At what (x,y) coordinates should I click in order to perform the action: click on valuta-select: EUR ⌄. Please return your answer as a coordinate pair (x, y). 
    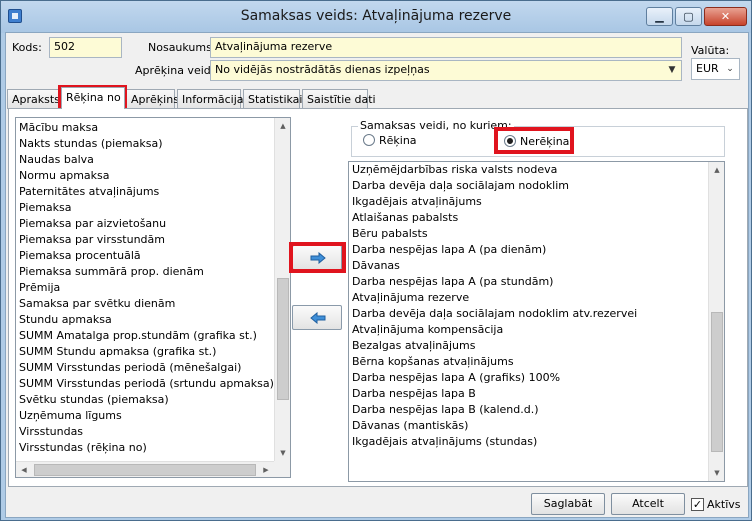
    Looking at the image, I should click on (715, 69).